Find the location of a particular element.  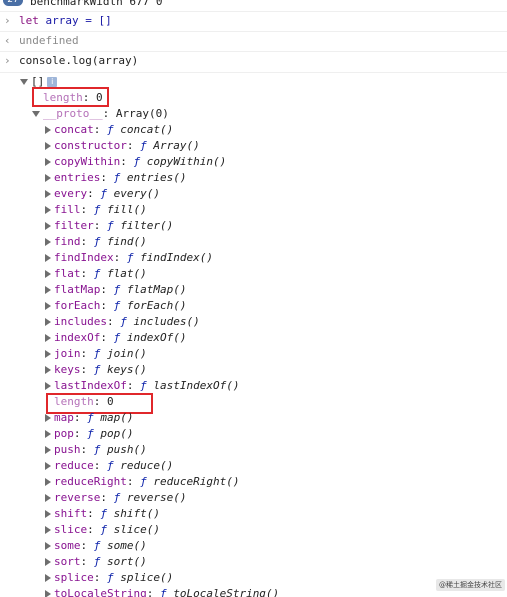

property-key: reduceRight is located at coordinates (90, 481).